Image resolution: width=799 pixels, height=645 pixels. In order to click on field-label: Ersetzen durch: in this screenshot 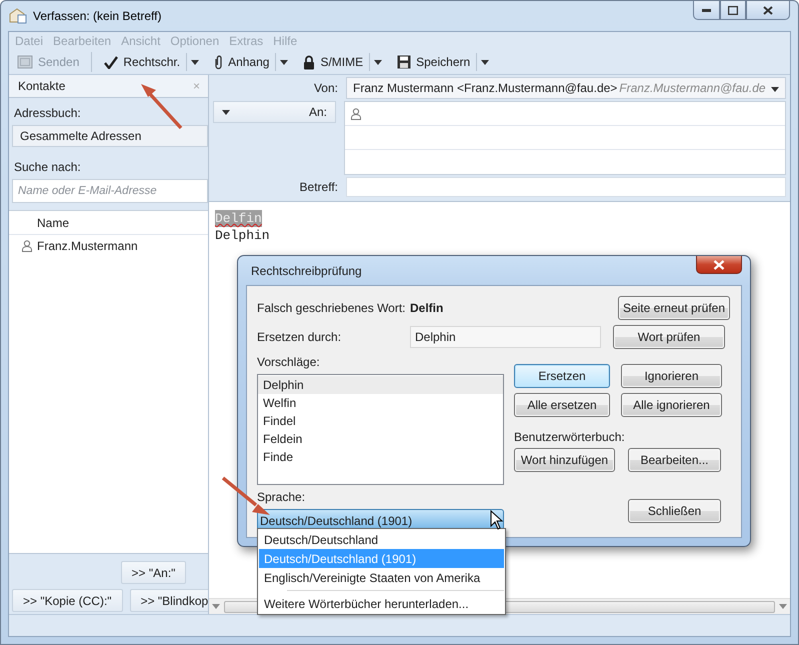, I will do `click(299, 337)`.